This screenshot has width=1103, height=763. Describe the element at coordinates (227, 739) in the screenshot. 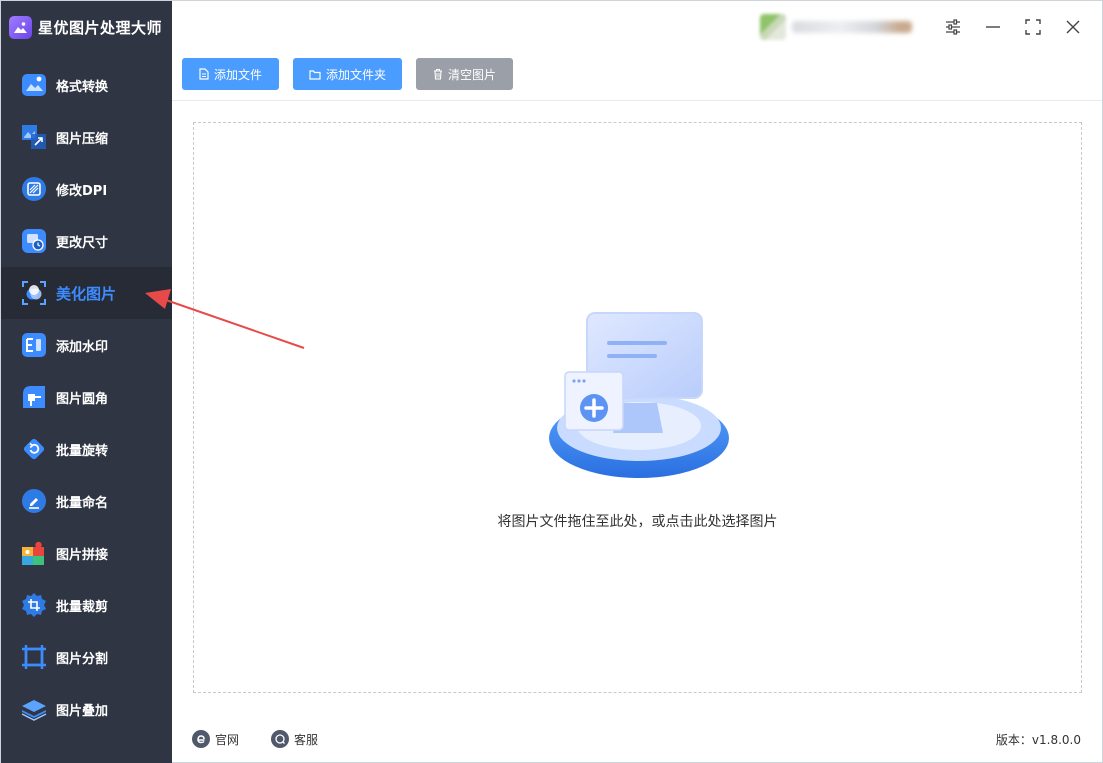

I see `website-label: 官网` at that location.